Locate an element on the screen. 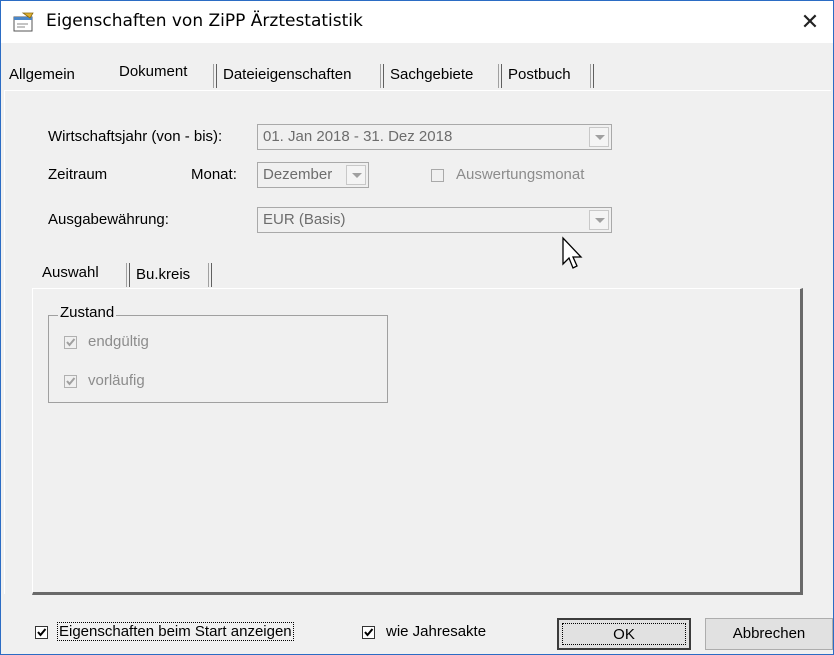  title-bar: Eigenschaften von ZiPP Ärztestatistik ✕ is located at coordinates (417, 22).